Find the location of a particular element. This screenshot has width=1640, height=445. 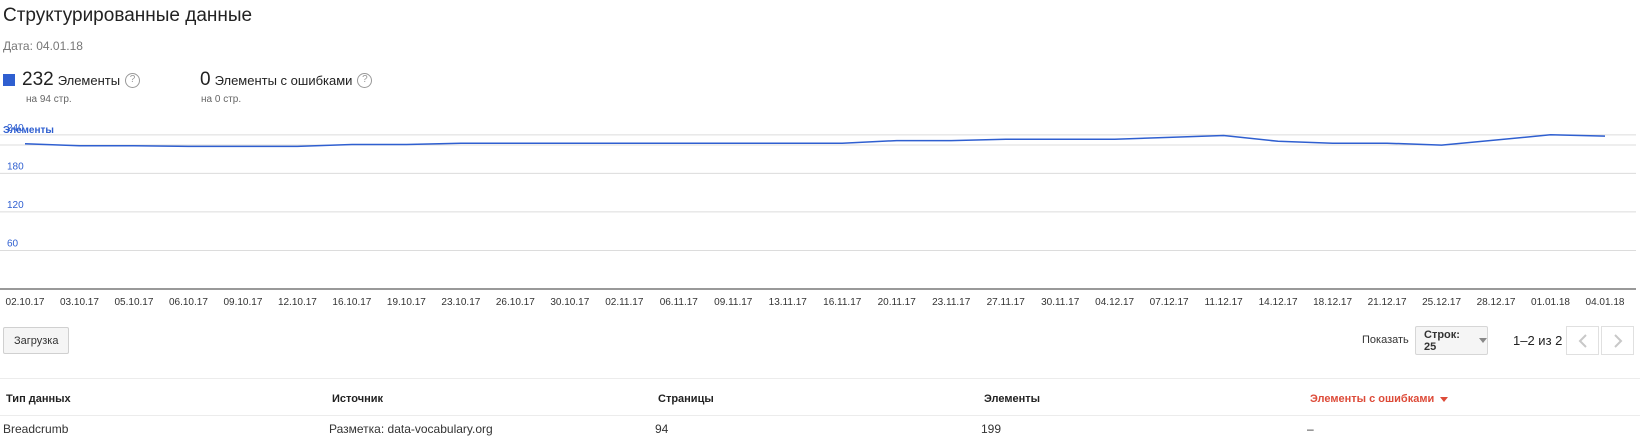

col-header-pages: Страницы is located at coordinates (686, 399).